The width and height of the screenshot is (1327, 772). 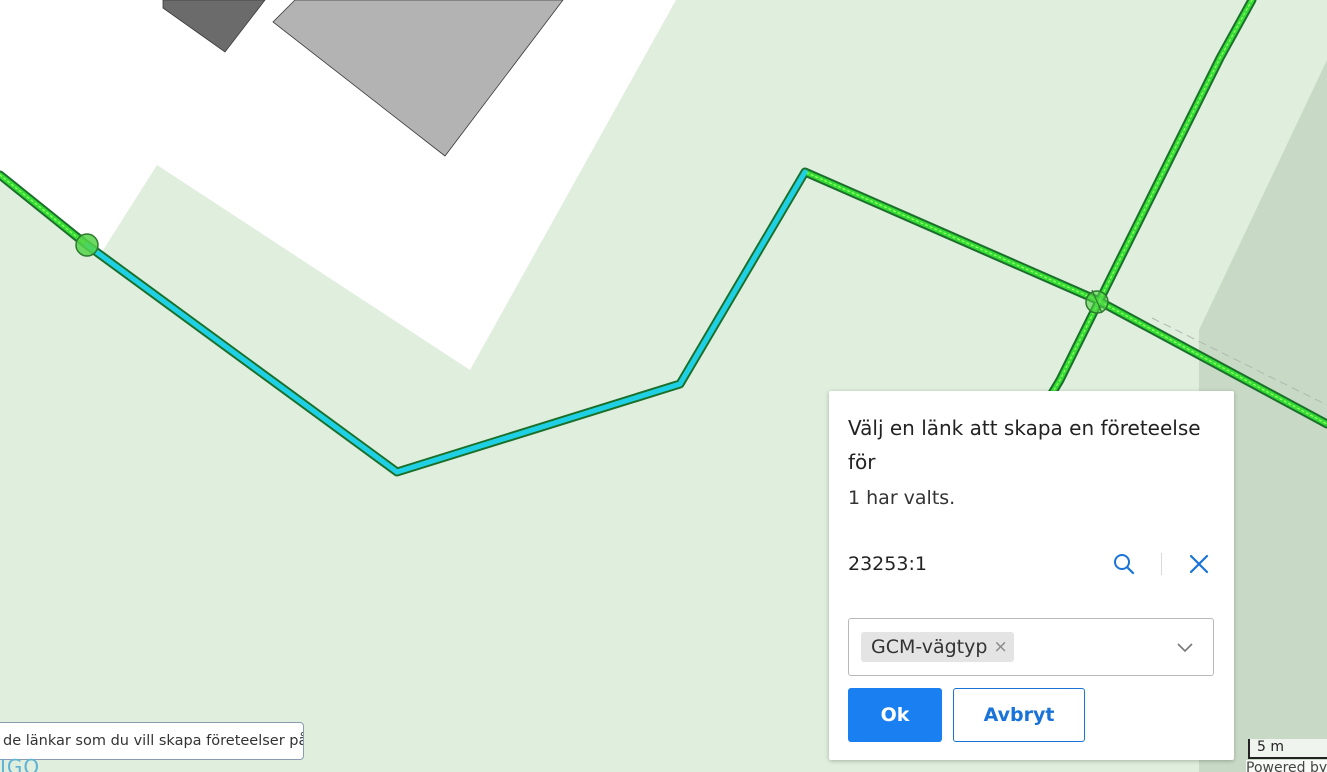 What do you see at coordinates (1031, 647) in the screenshot?
I see `feature-type-select: GCM-vägtyp ×` at bounding box center [1031, 647].